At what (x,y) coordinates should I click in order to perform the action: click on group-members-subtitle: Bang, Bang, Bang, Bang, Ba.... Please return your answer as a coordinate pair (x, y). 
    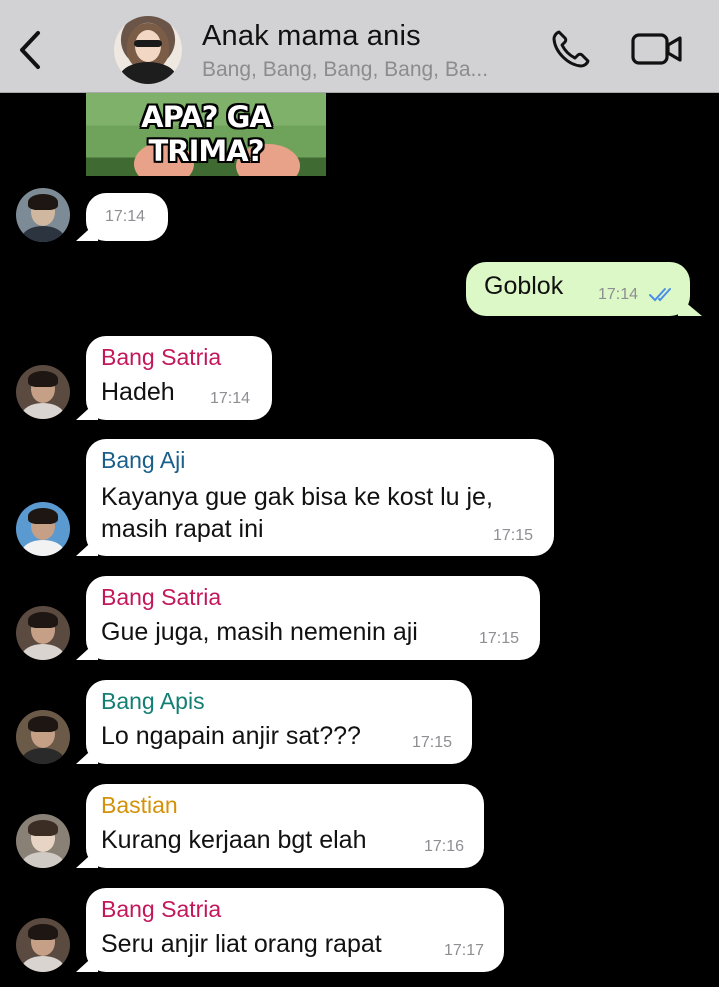
    Looking at the image, I should click on (367, 70).